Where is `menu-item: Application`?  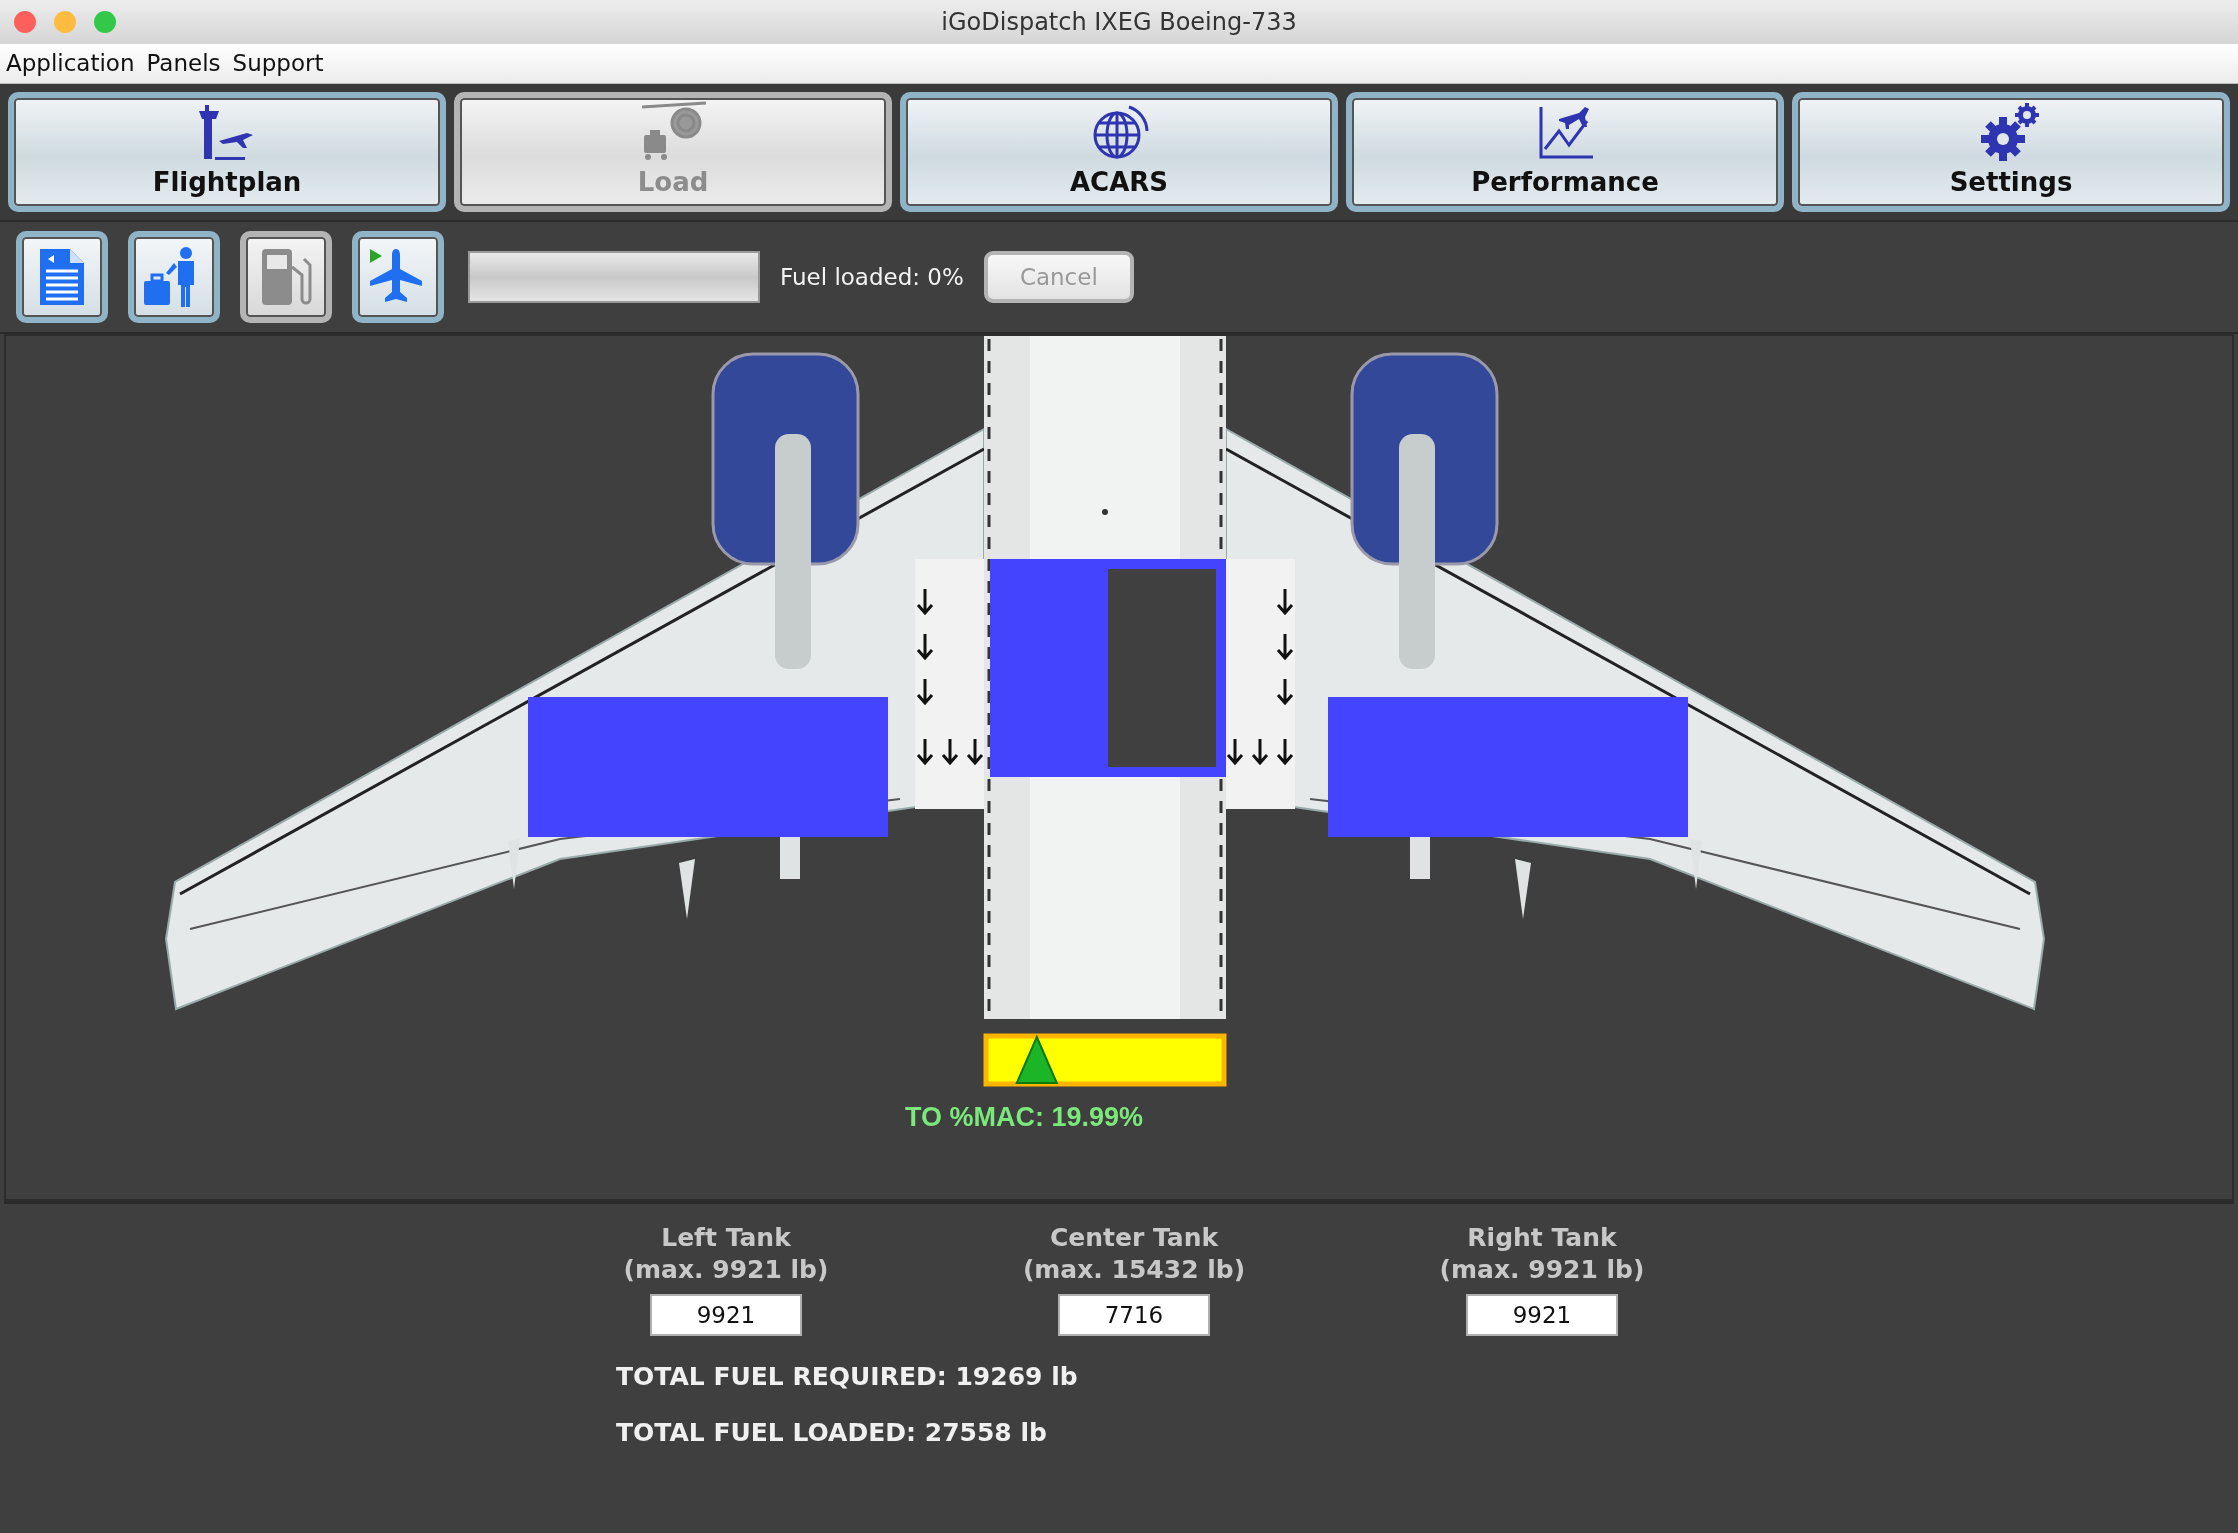 menu-item: Application is located at coordinates (70, 63).